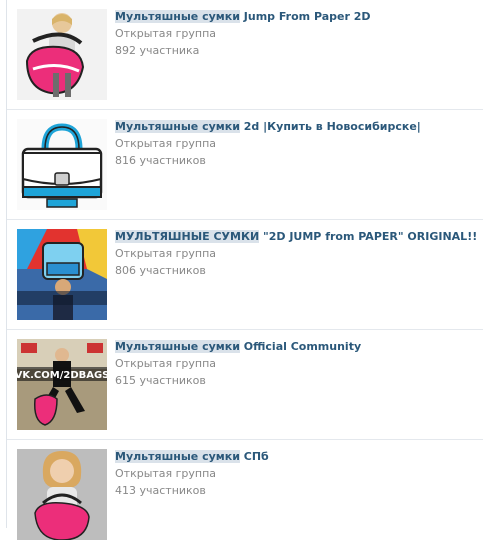  I want to click on group-members-count: 413 участников, so click(297, 490).